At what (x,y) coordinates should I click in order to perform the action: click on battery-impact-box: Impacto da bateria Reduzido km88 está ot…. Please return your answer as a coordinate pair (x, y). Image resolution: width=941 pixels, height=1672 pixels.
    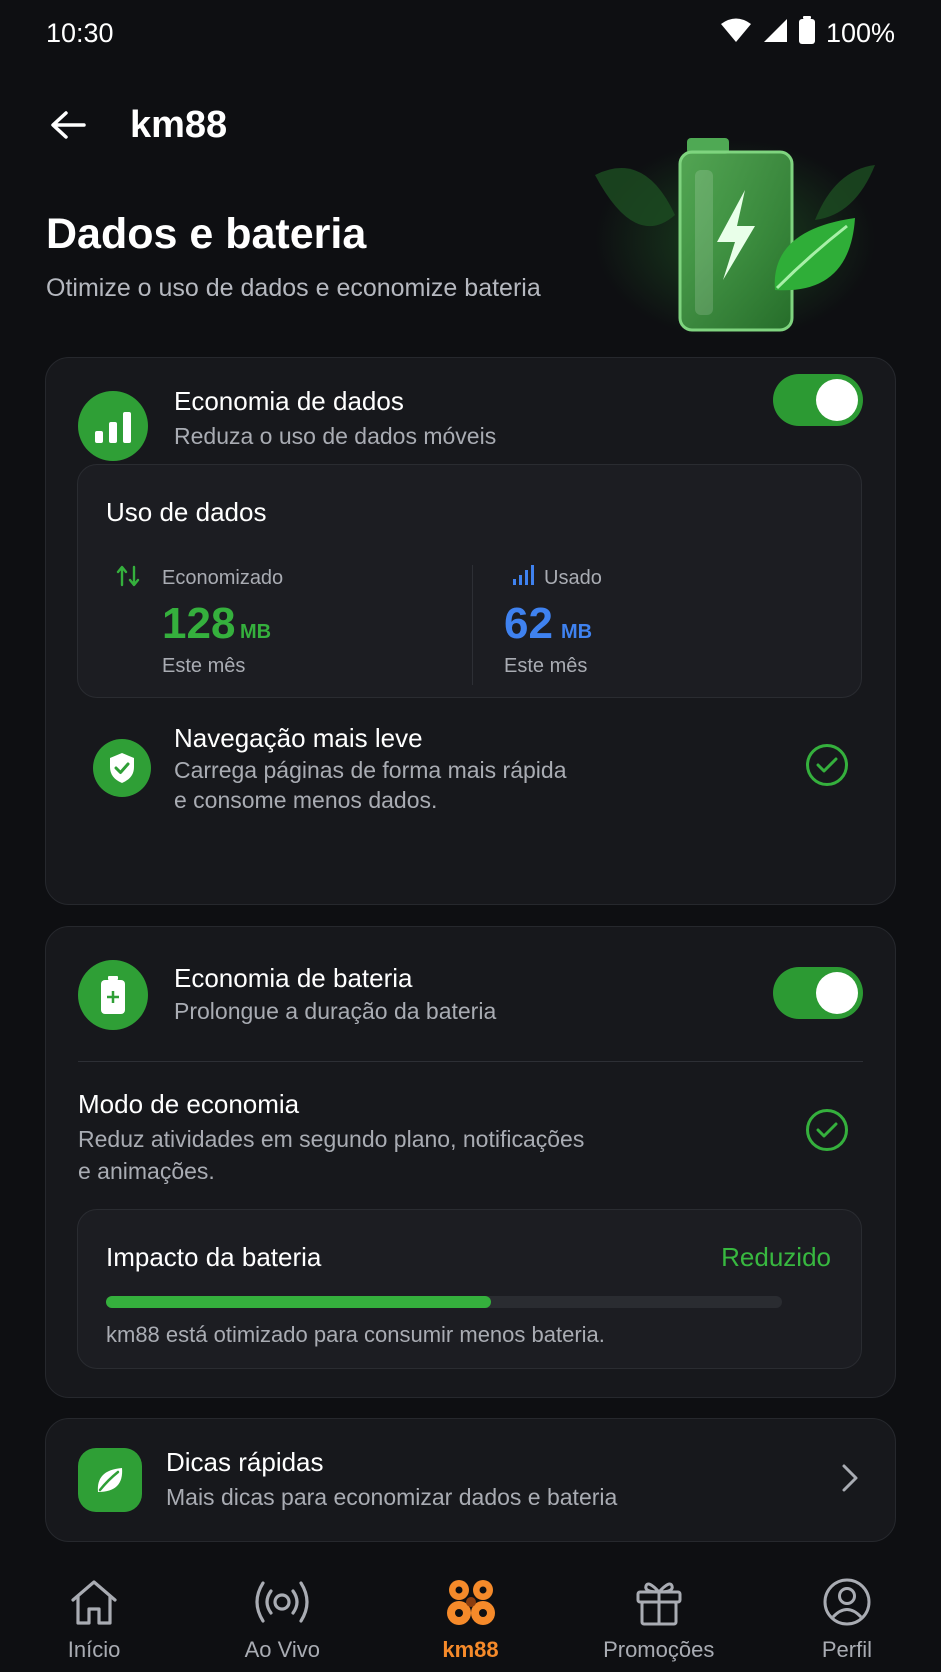
    Looking at the image, I should click on (469, 1289).